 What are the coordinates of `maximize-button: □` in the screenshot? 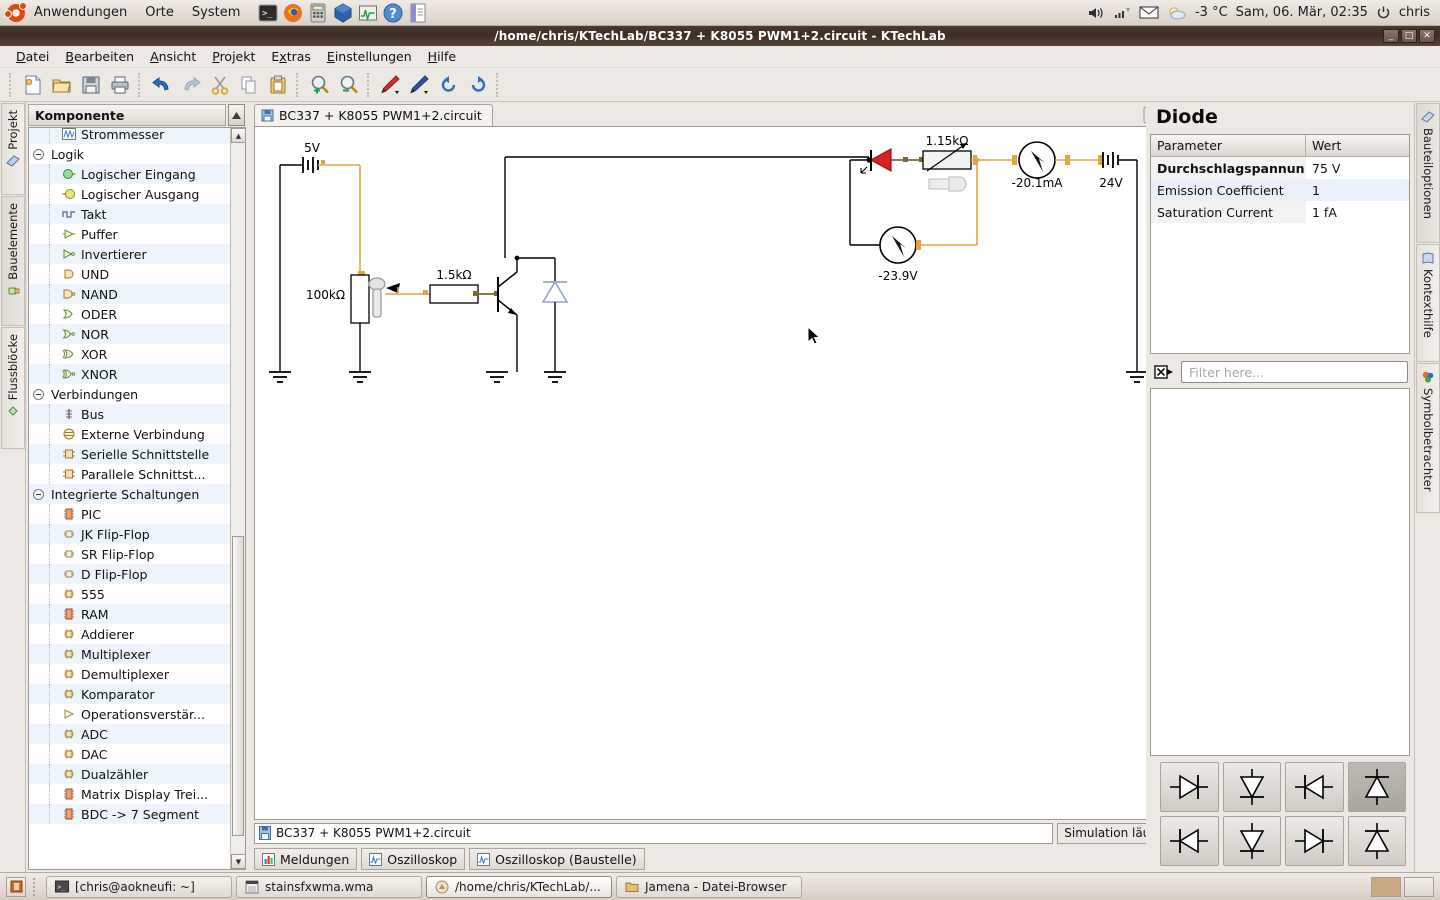 It's located at (1409, 36).